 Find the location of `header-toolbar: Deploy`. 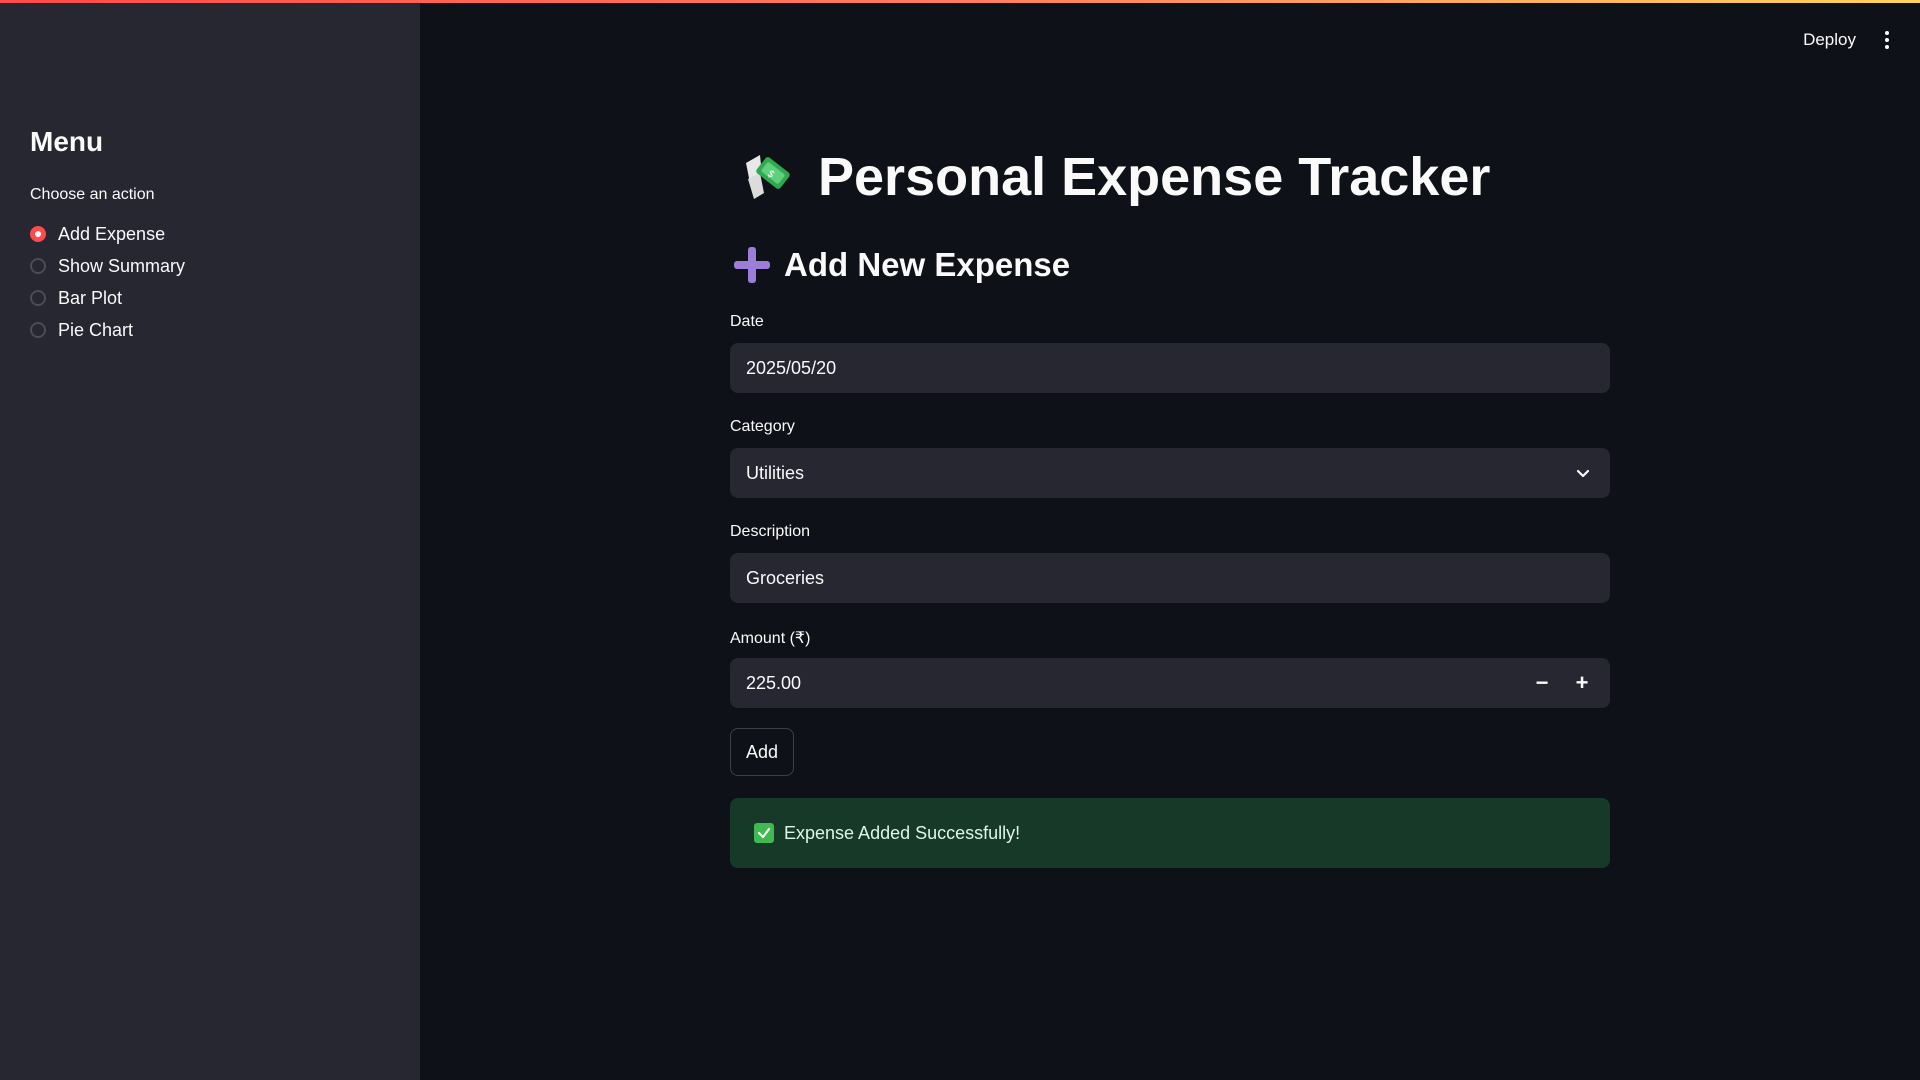

header-toolbar: Deploy is located at coordinates (1846, 40).